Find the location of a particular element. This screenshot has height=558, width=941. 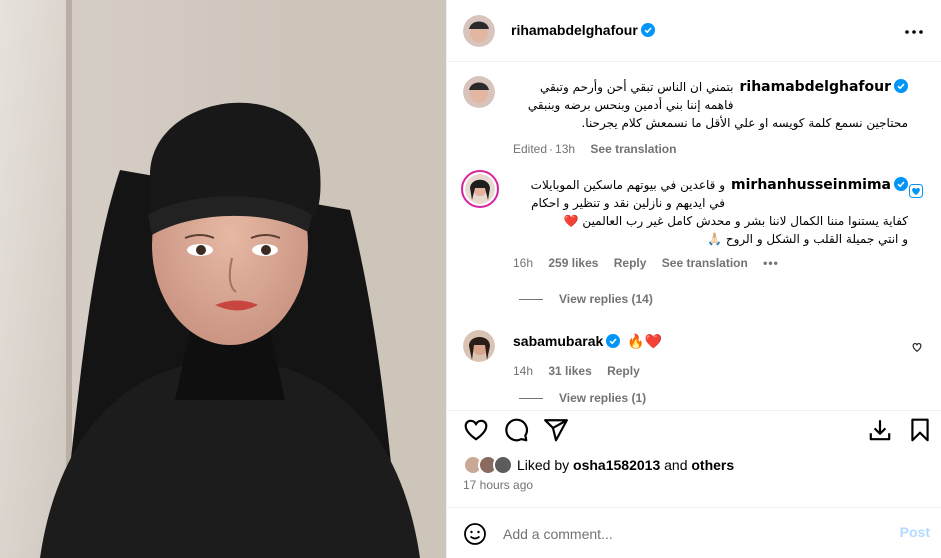

comment-time: 16h is located at coordinates (523, 263).